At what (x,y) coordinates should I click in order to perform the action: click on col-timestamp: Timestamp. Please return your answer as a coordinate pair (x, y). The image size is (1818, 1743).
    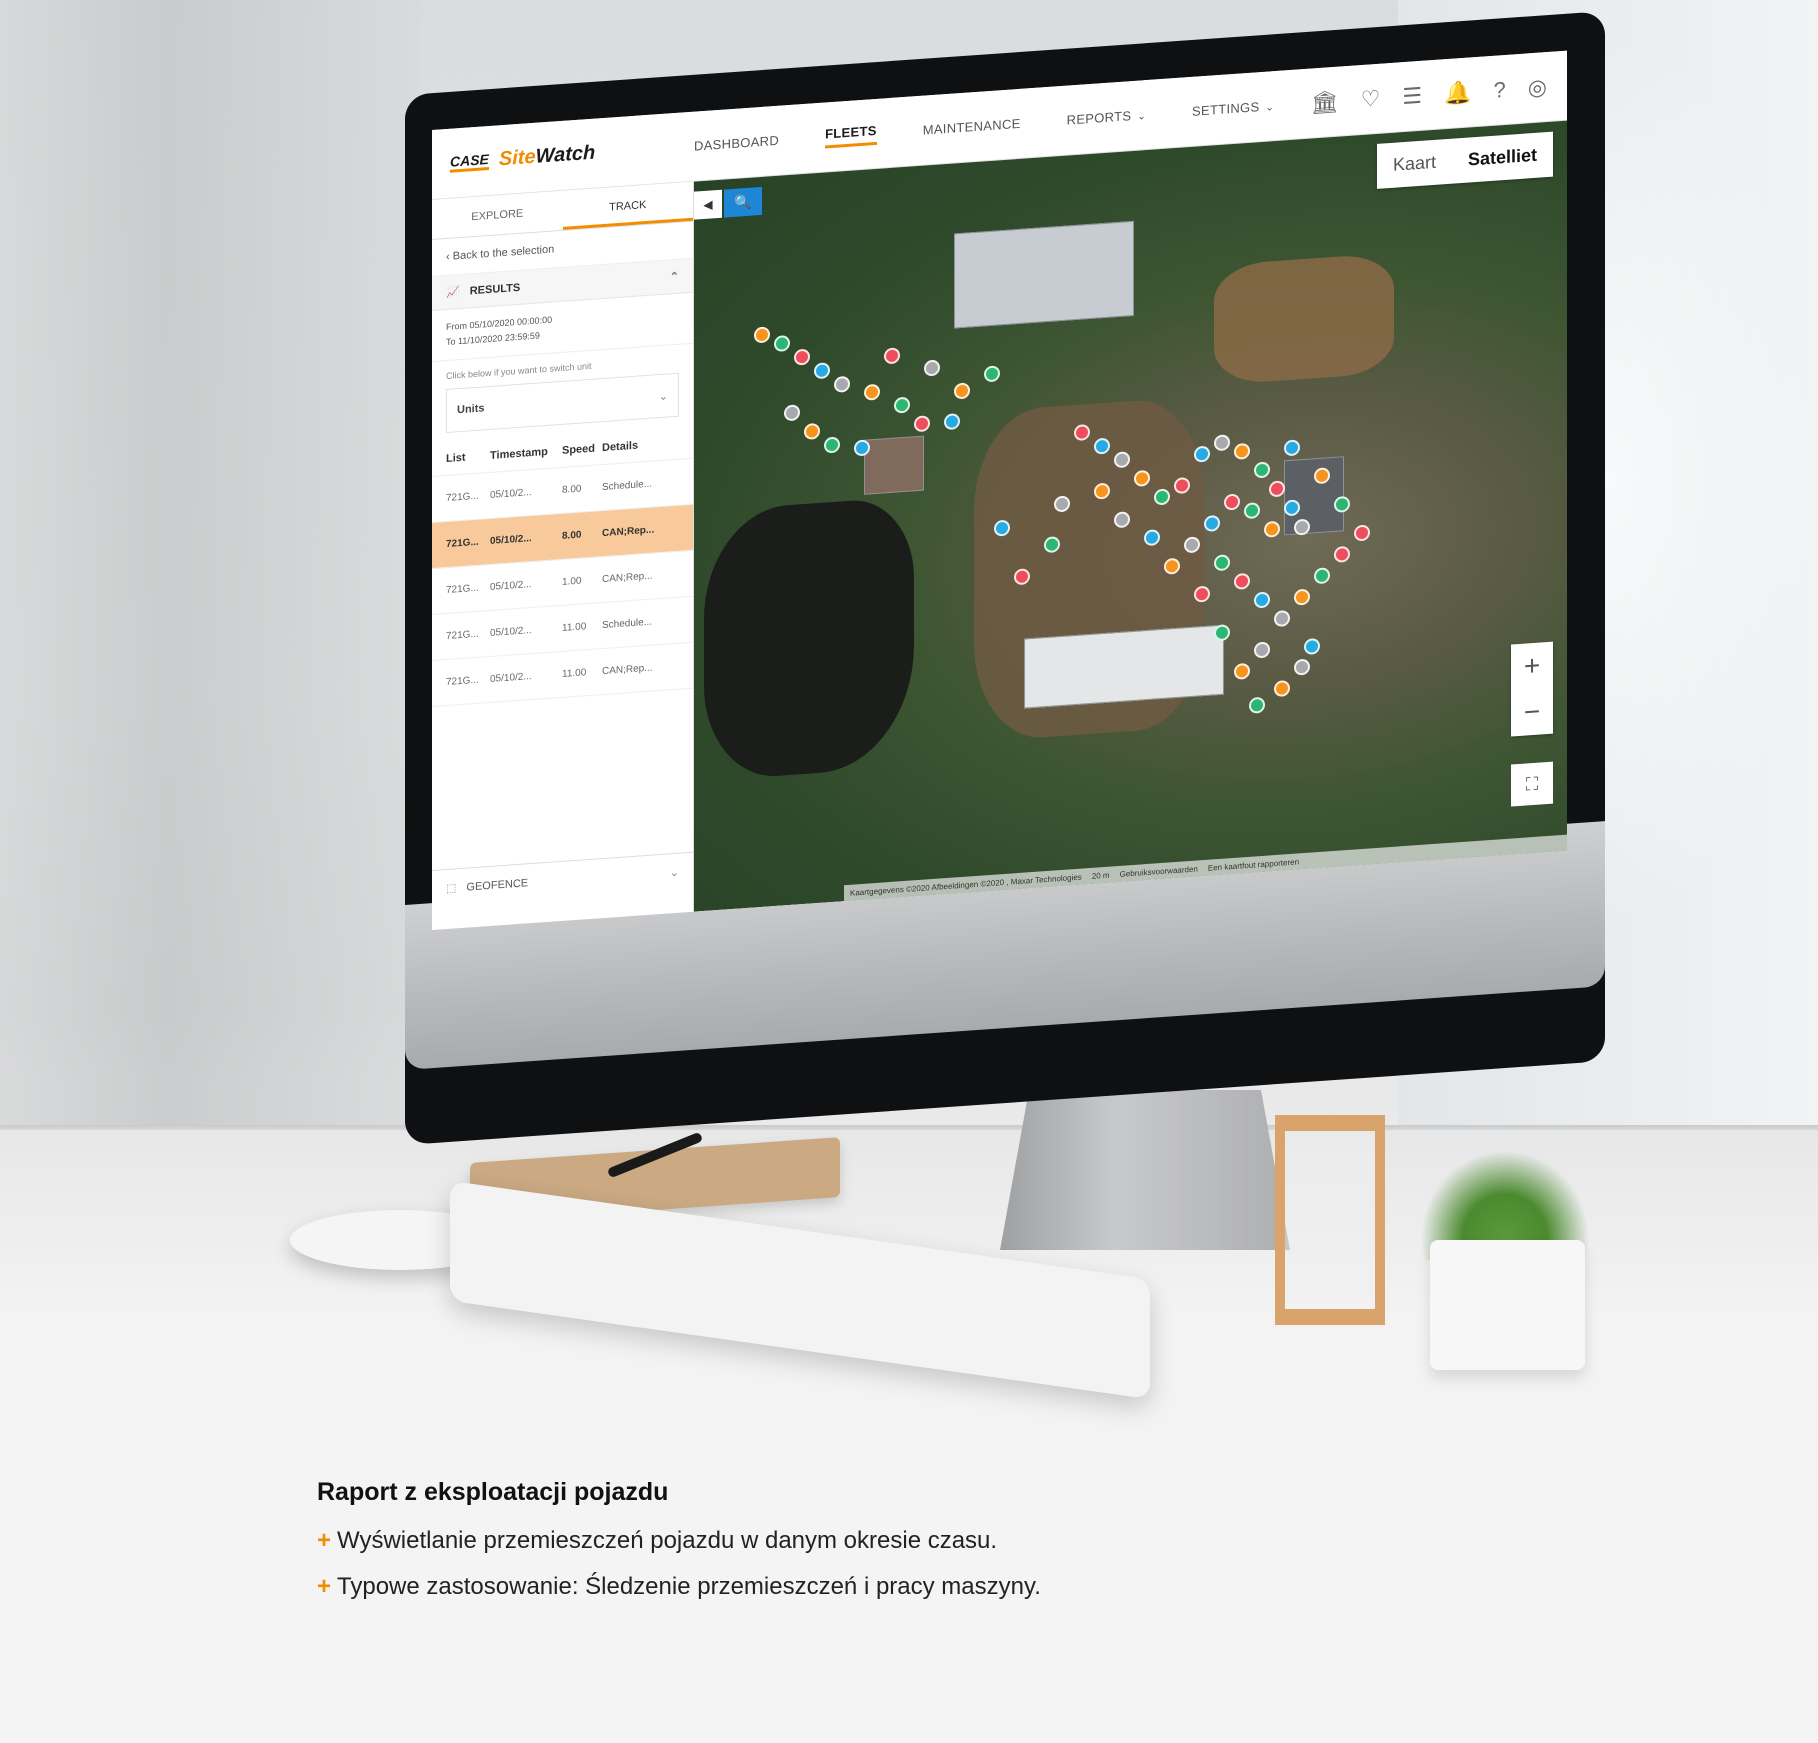
    Looking at the image, I should click on (526, 453).